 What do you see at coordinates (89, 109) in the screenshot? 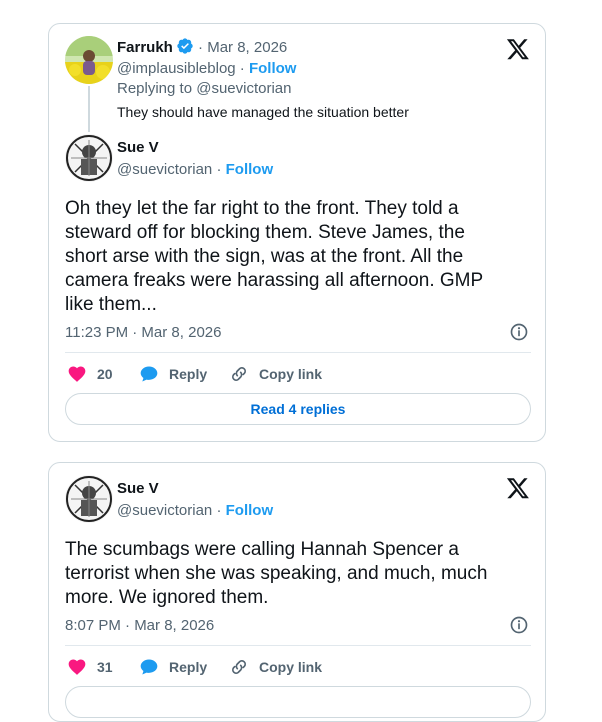
I see `thread-connector` at bounding box center [89, 109].